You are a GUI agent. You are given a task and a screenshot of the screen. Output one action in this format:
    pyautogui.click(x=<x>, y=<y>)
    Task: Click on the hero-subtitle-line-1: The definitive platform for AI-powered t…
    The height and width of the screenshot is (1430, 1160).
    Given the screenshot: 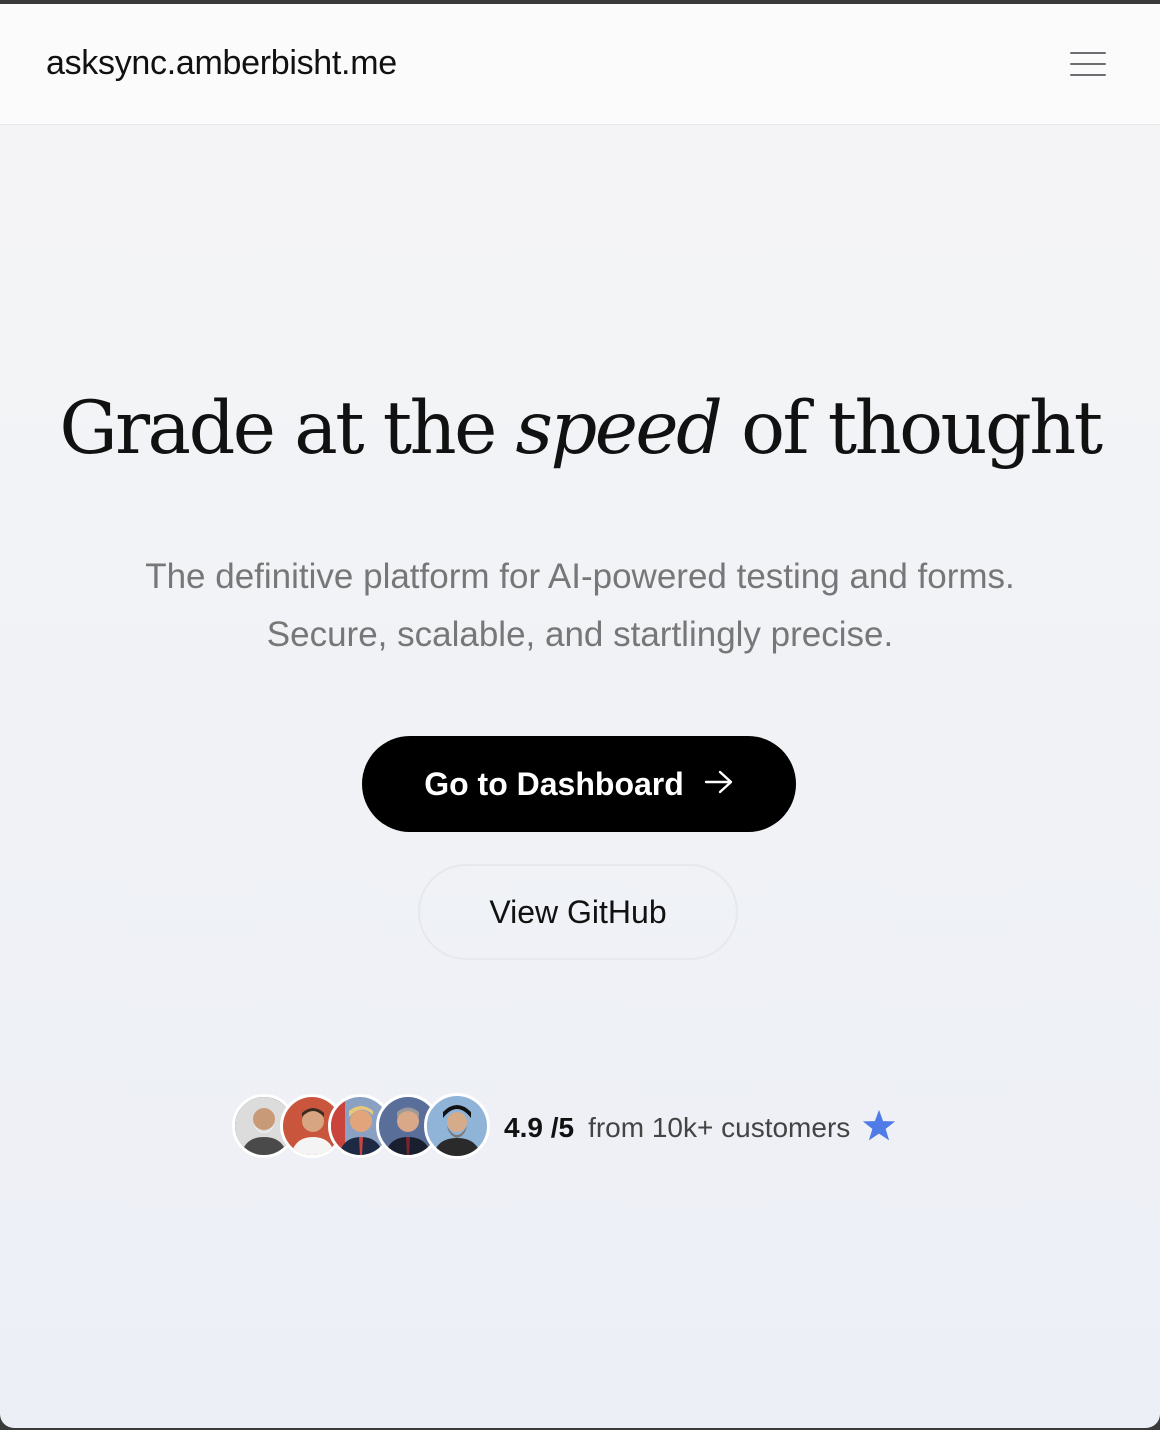 What is the action you would take?
    pyautogui.click(x=580, y=576)
    